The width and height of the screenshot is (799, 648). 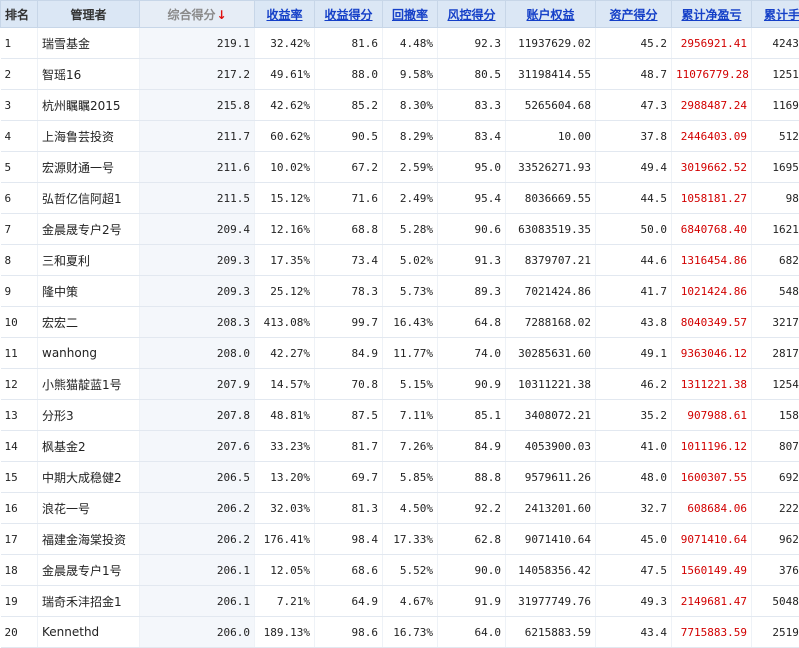 I want to click on cell-drawdown: 2.59%, so click(x=410, y=167).